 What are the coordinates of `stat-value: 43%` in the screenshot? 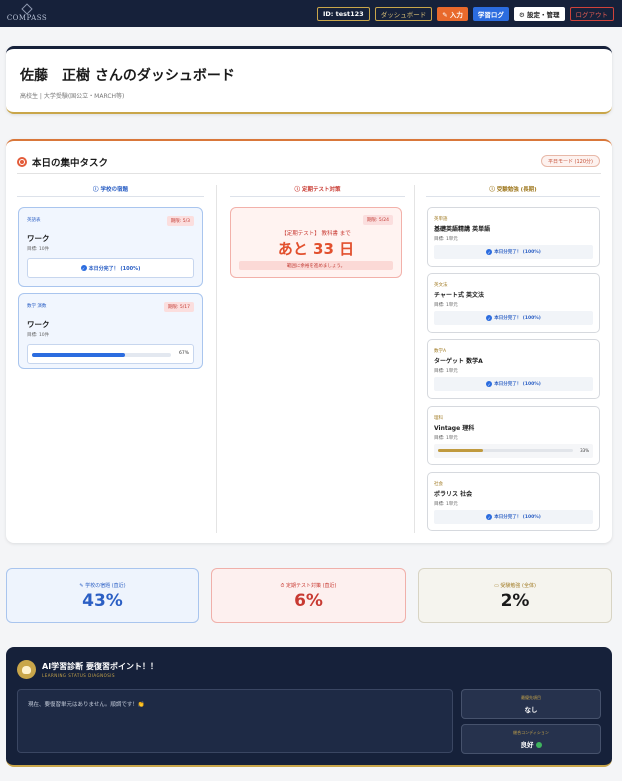 It's located at (102, 601).